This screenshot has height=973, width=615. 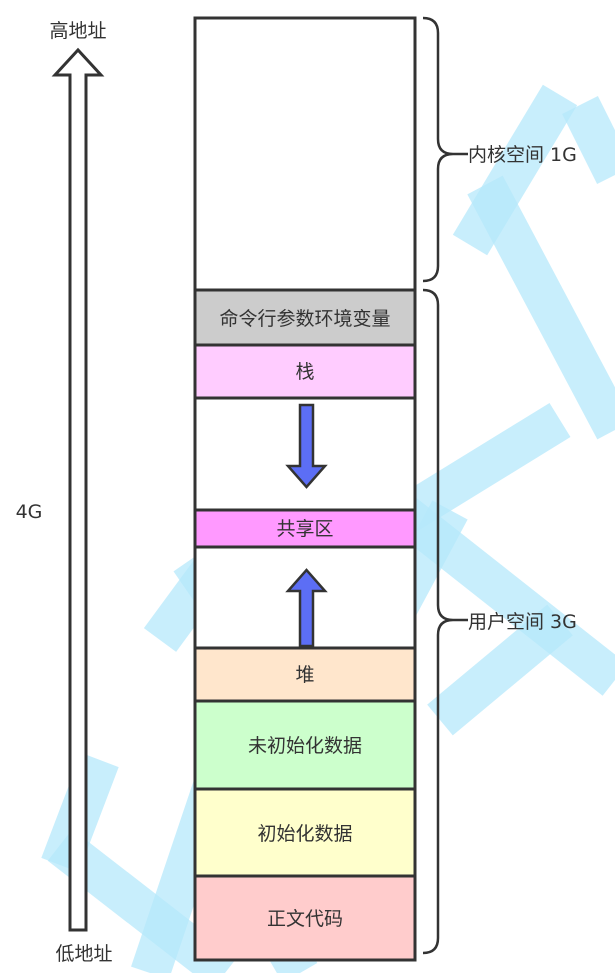 I want to click on user-space-label: 用户空间 3G, so click(x=522, y=622).